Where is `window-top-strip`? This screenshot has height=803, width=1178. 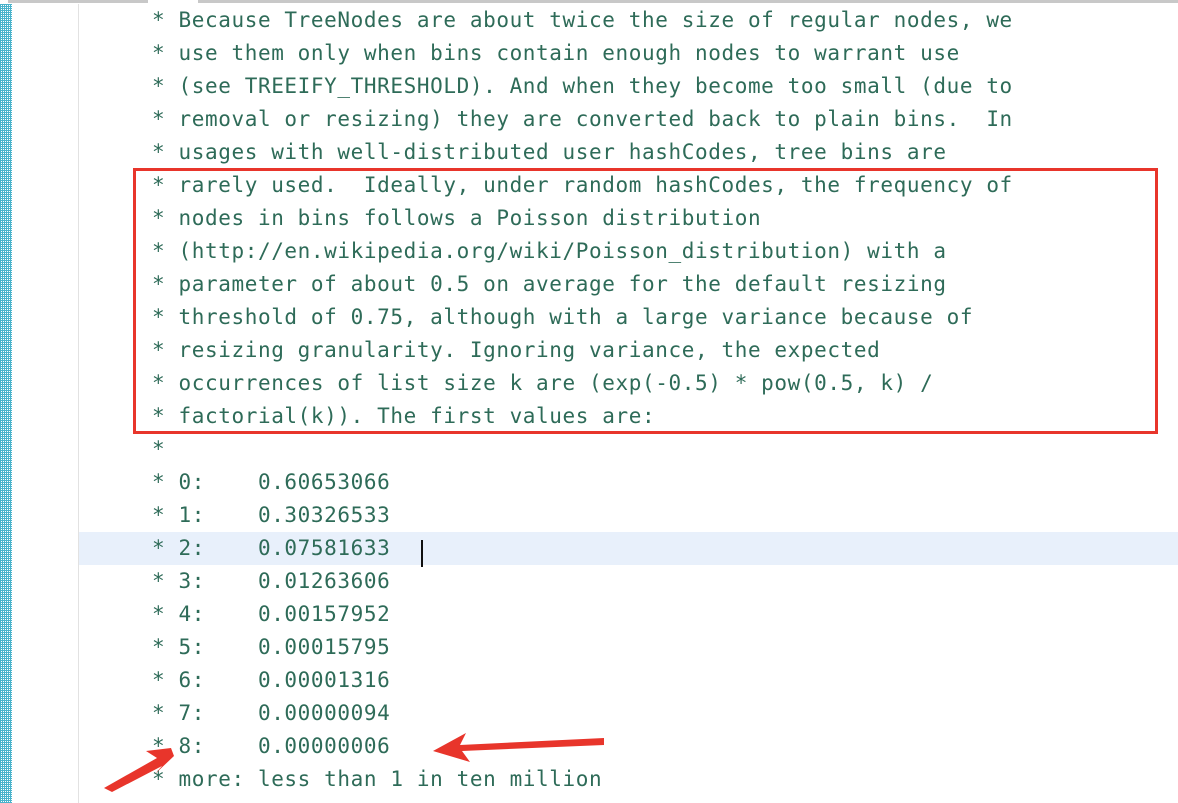
window-top-strip is located at coordinates (589, 2).